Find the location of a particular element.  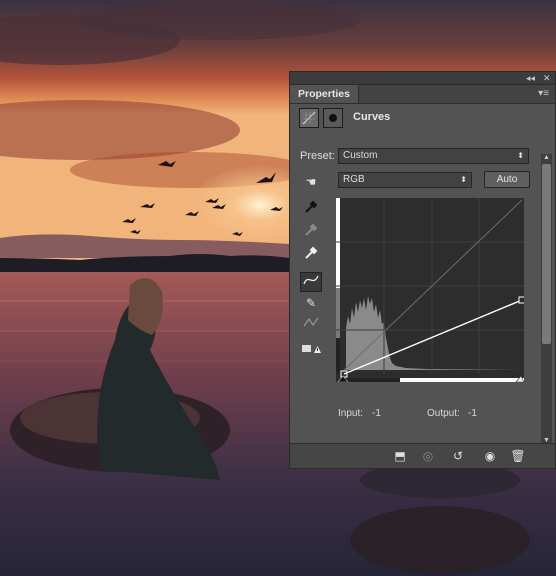

curve-point-white is located at coordinates (521, 300).